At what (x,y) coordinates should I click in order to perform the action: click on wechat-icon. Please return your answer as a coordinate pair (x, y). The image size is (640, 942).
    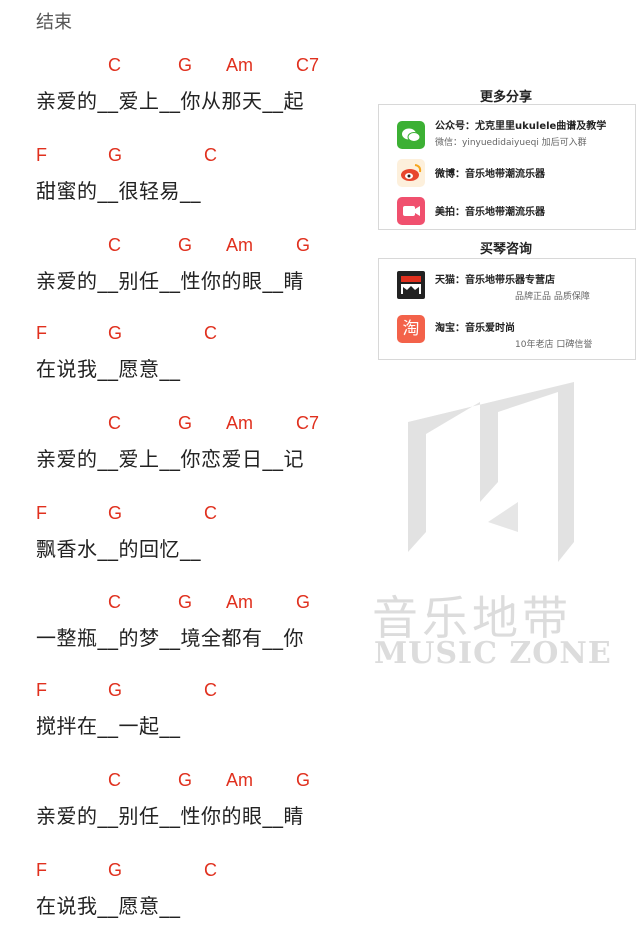
    Looking at the image, I should click on (411, 135).